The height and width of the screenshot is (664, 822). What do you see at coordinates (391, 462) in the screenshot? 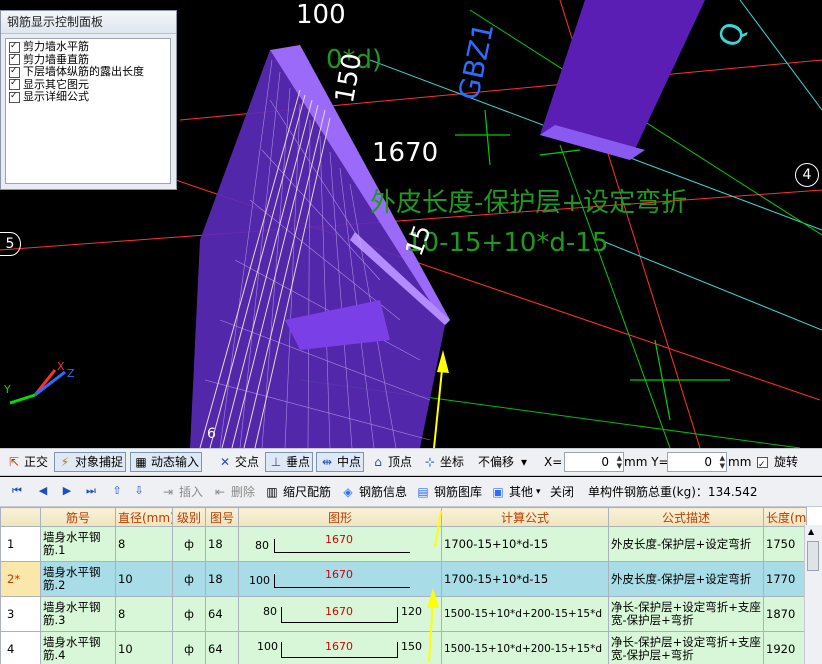
I see `vertex-button: ⌂ 顶点` at bounding box center [391, 462].